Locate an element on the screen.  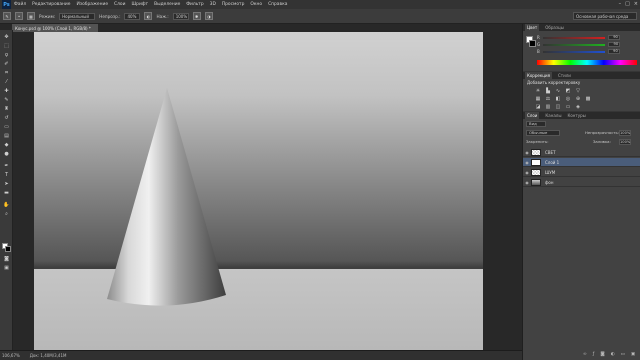
pen-tool-icon: ✒ is located at coordinates (6, 166).